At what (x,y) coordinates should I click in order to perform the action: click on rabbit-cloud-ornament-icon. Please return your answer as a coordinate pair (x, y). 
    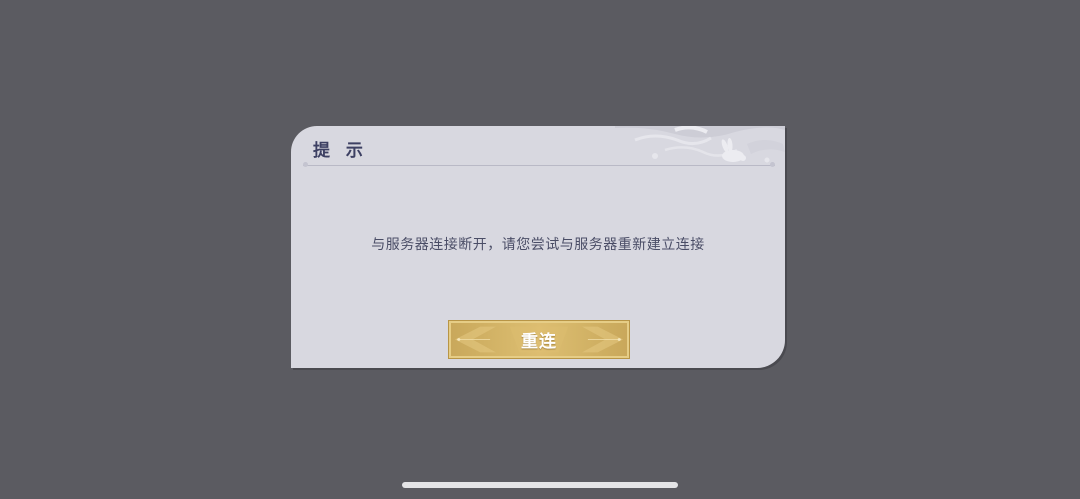
    Looking at the image, I should click on (700, 144).